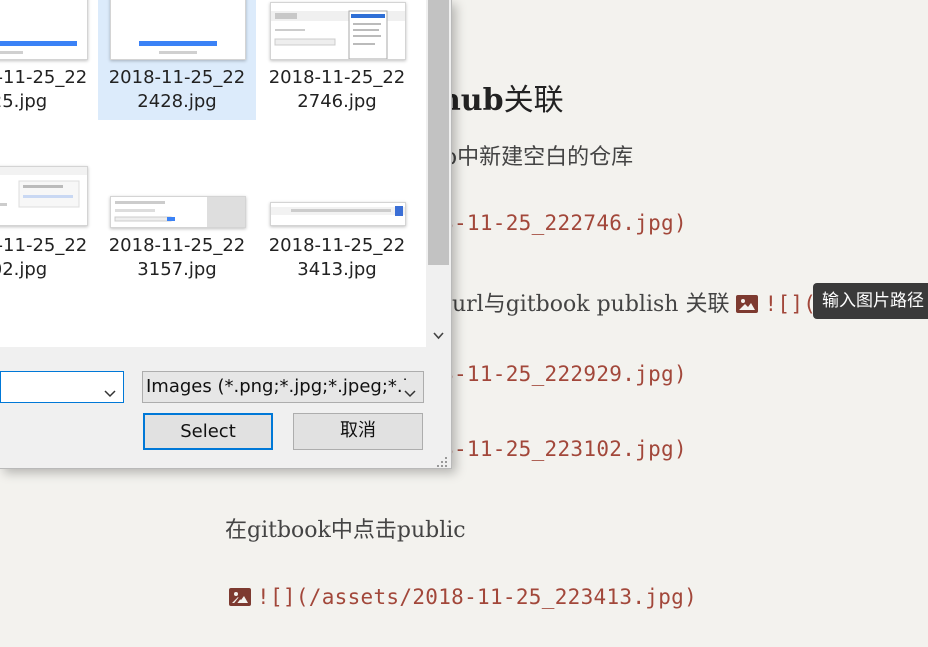  What do you see at coordinates (747, 304) in the screenshot?
I see `image-icon` at bounding box center [747, 304].